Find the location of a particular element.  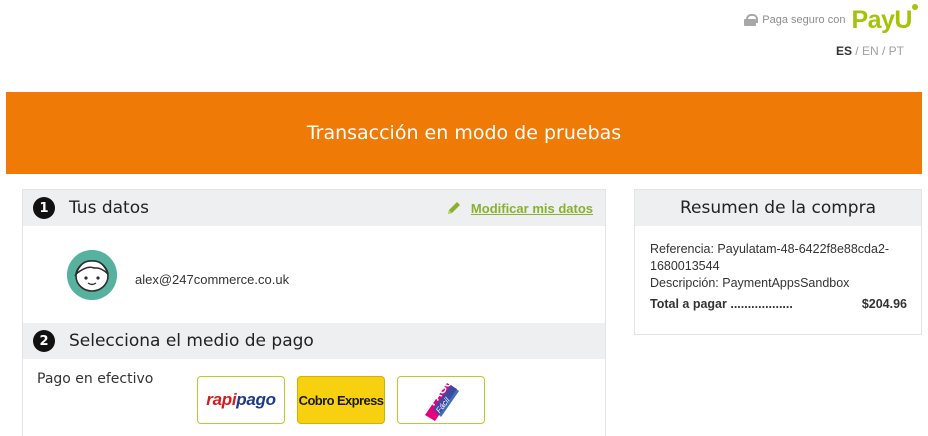

lang-pt: PT is located at coordinates (896, 51).